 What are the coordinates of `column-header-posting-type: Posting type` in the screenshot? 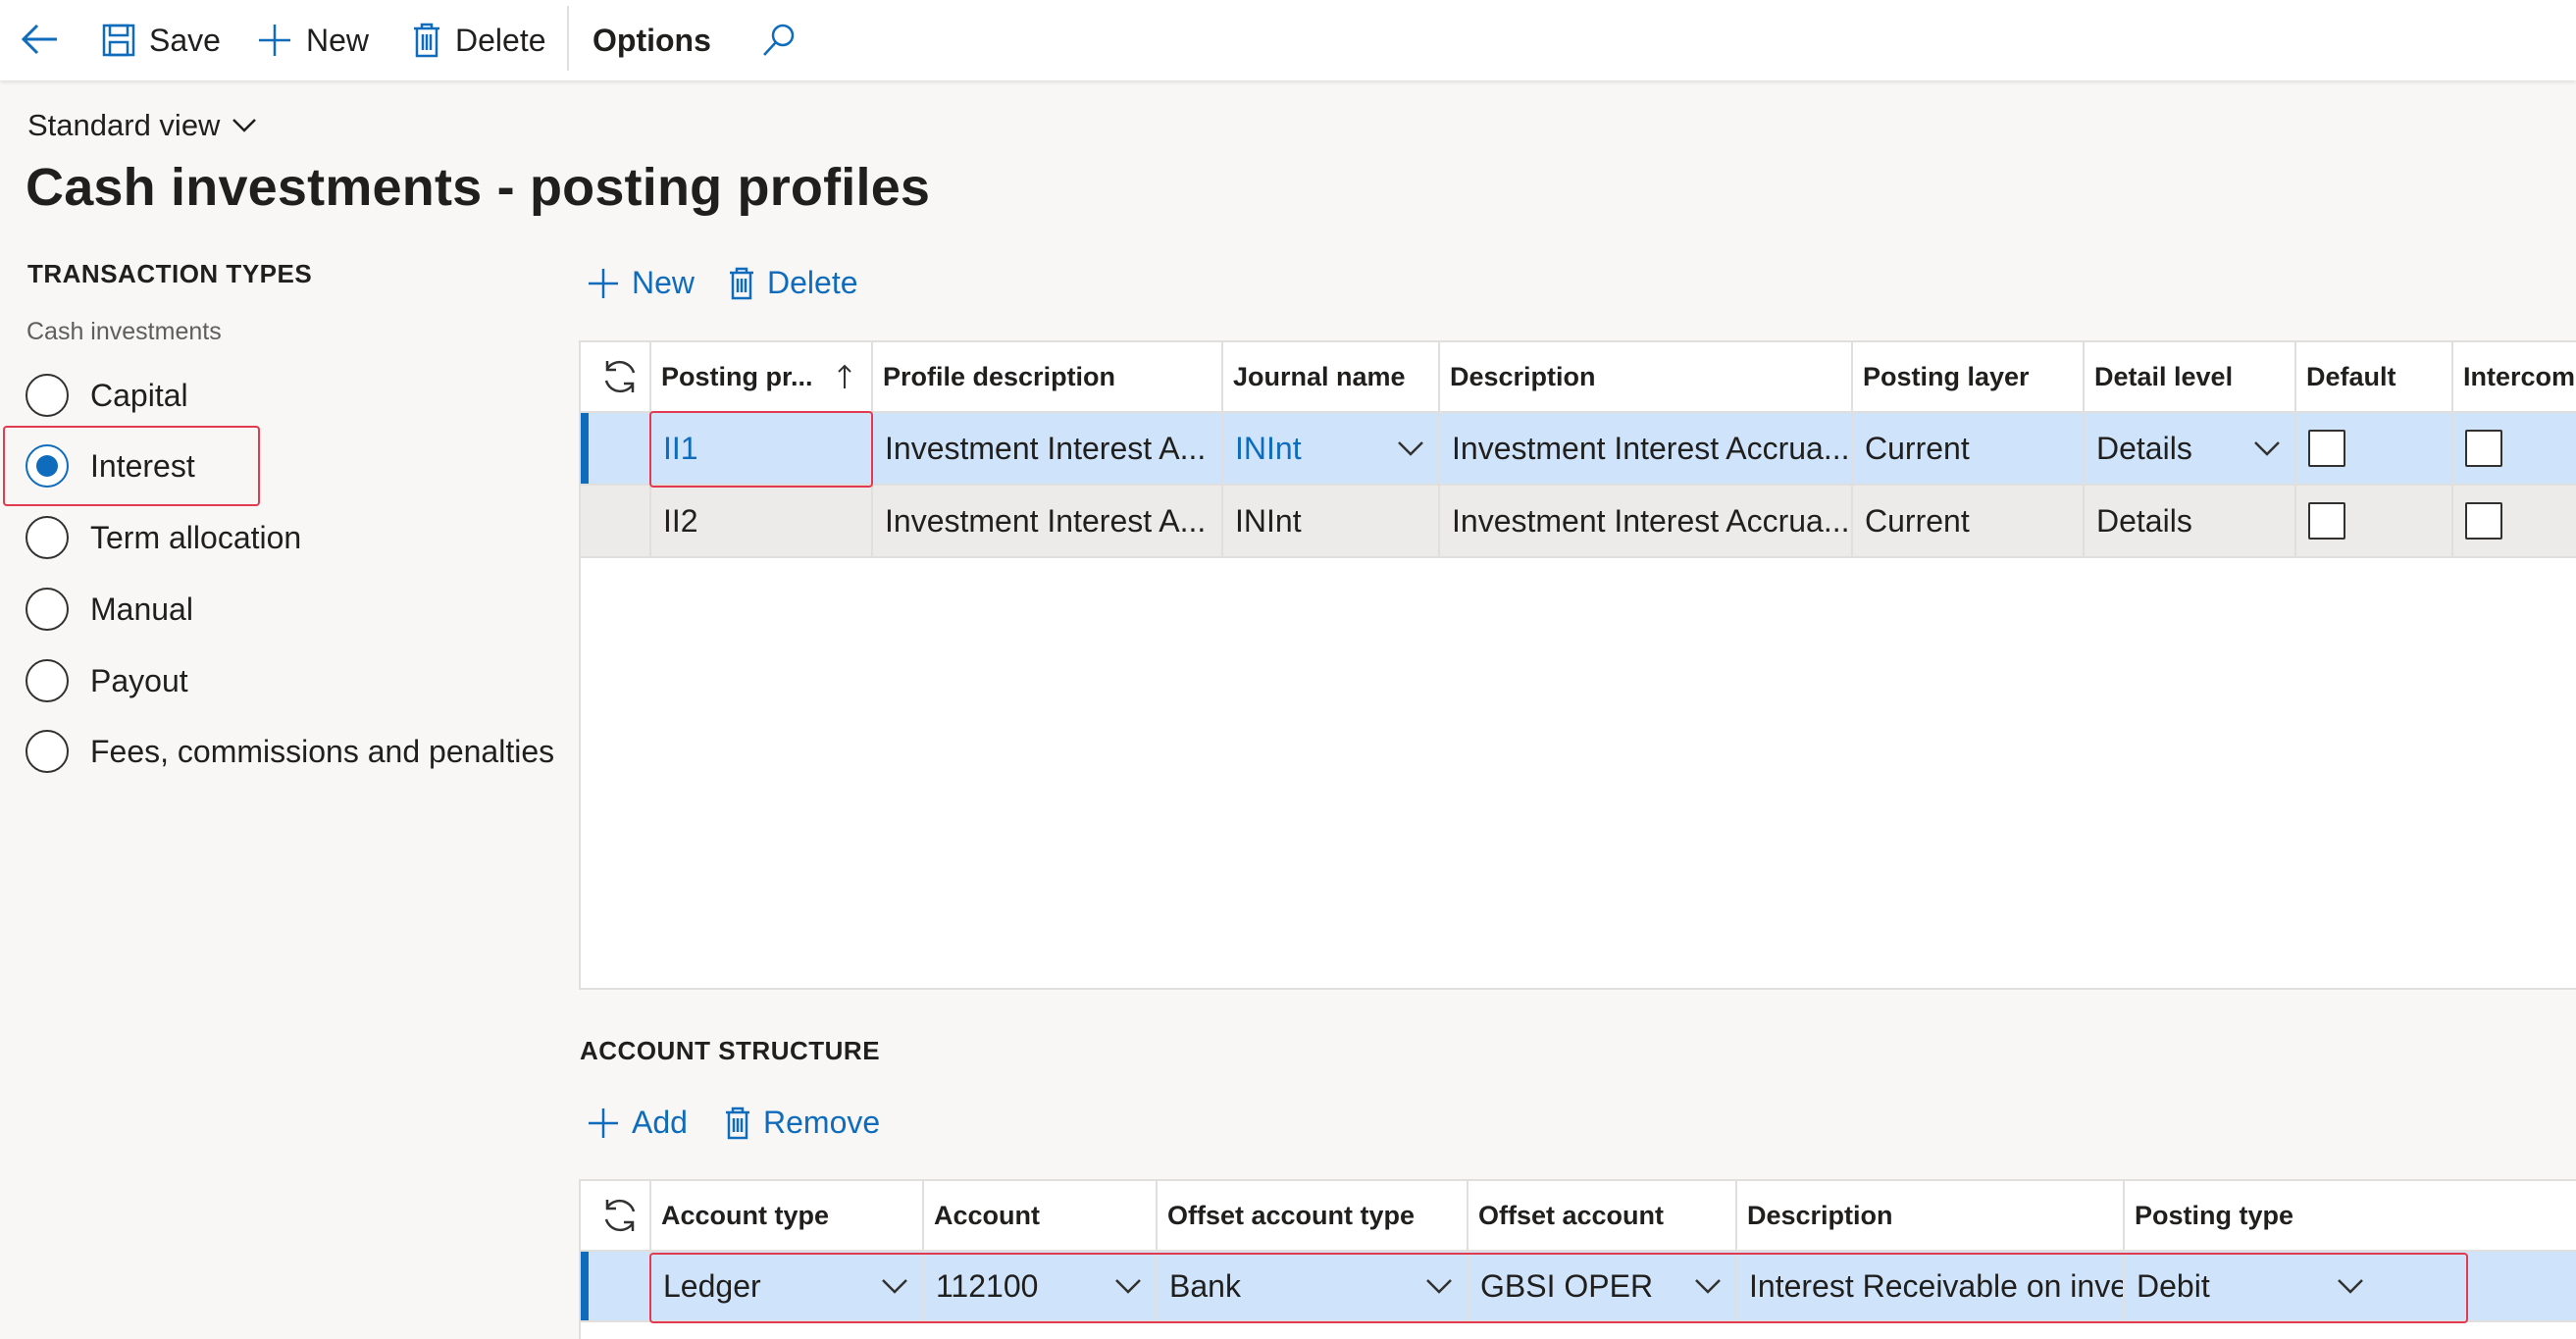 It's located at (2350, 1215).